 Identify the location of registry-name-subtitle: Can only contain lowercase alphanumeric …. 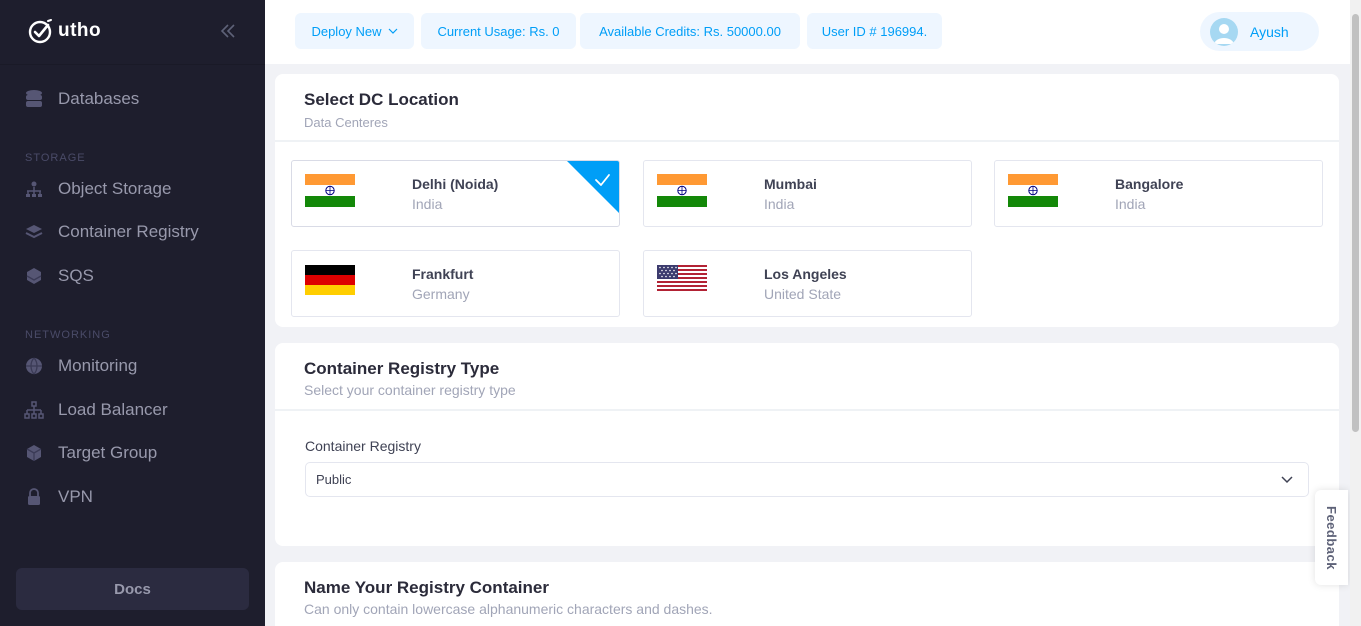
(508, 609).